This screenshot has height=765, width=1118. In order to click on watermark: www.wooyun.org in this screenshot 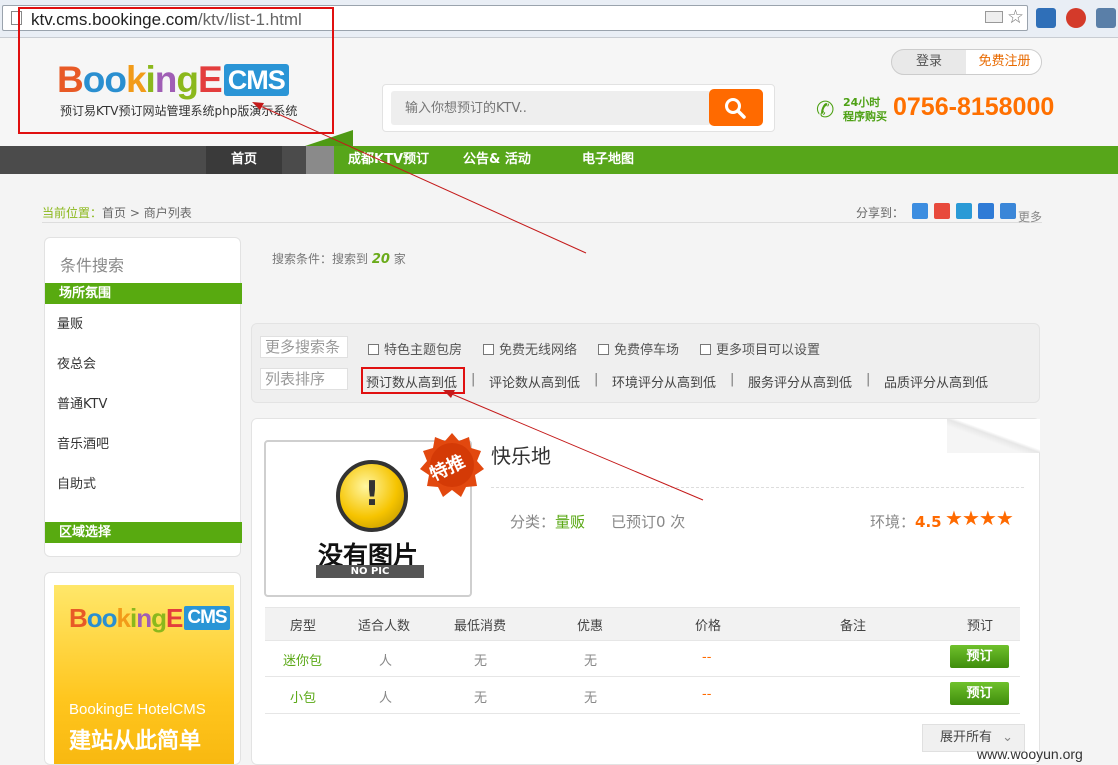, I will do `click(1030, 754)`.